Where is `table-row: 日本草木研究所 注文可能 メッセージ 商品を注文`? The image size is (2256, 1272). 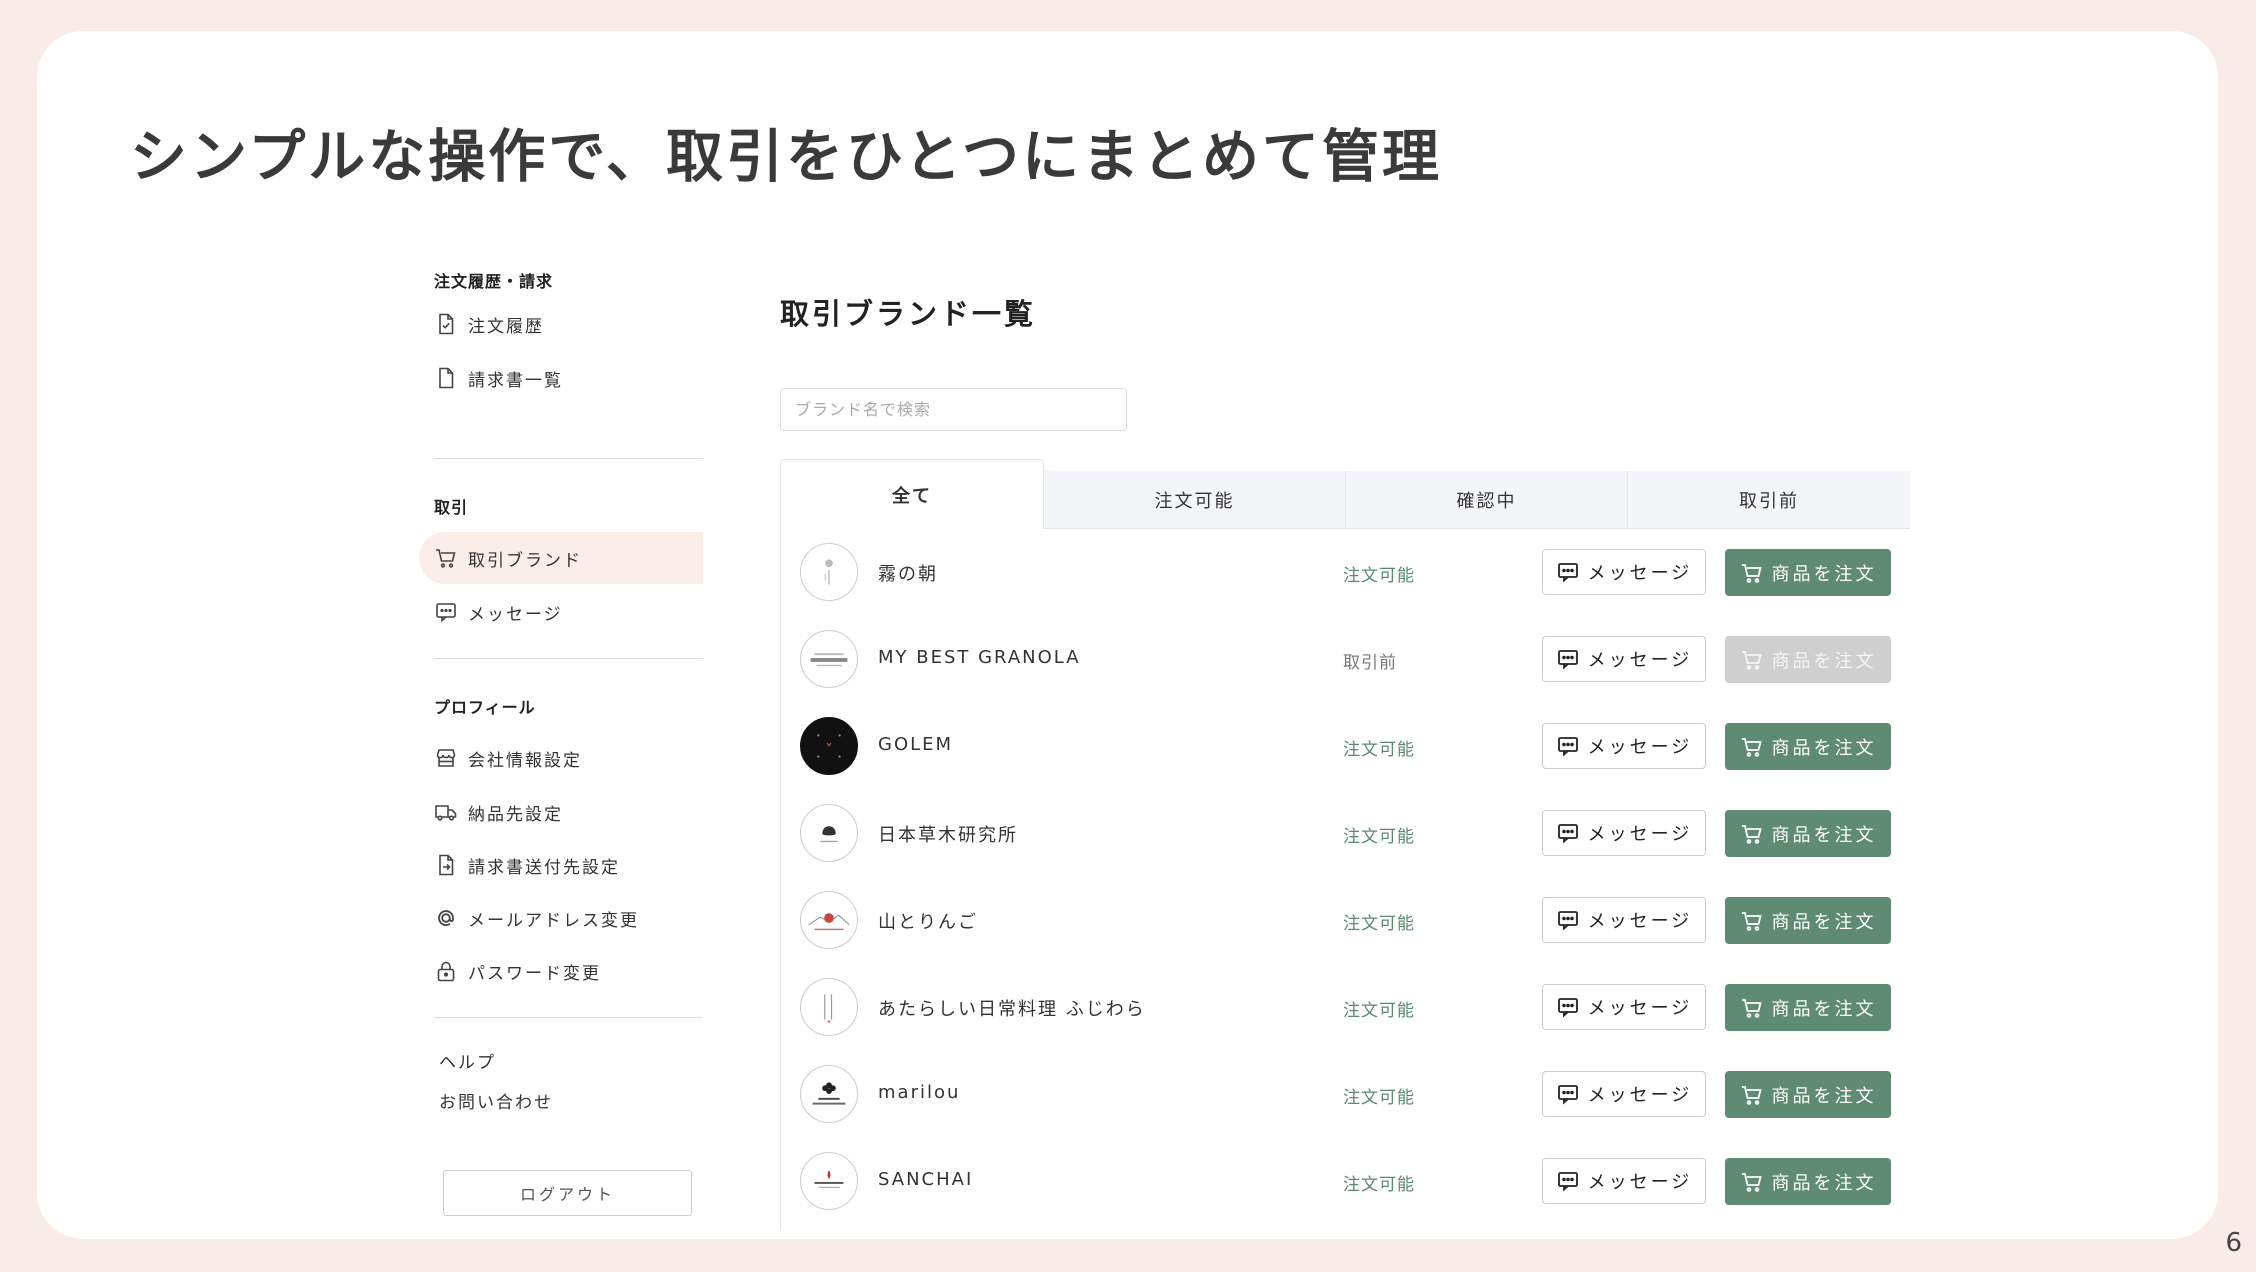
table-row: 日本草木研究所 注文可能 メッセージ 商品を注文 is located at coordinates (1345, 833).